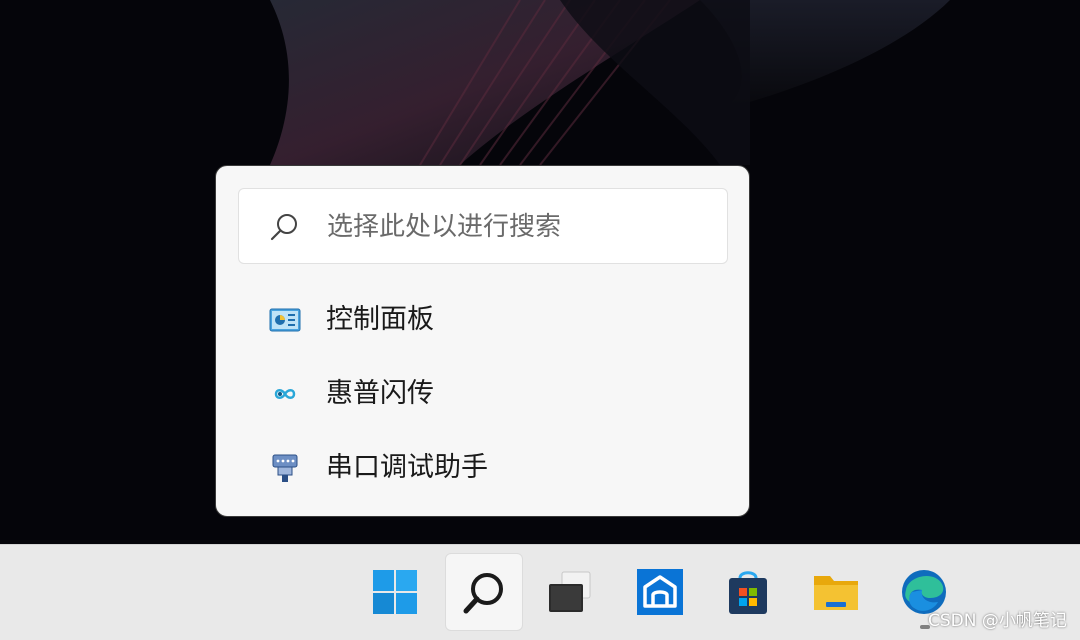  What do you see at coordinates (285, 320) in the screenshot?
I see `control-panel-icon` at bounding box center [285, 320].